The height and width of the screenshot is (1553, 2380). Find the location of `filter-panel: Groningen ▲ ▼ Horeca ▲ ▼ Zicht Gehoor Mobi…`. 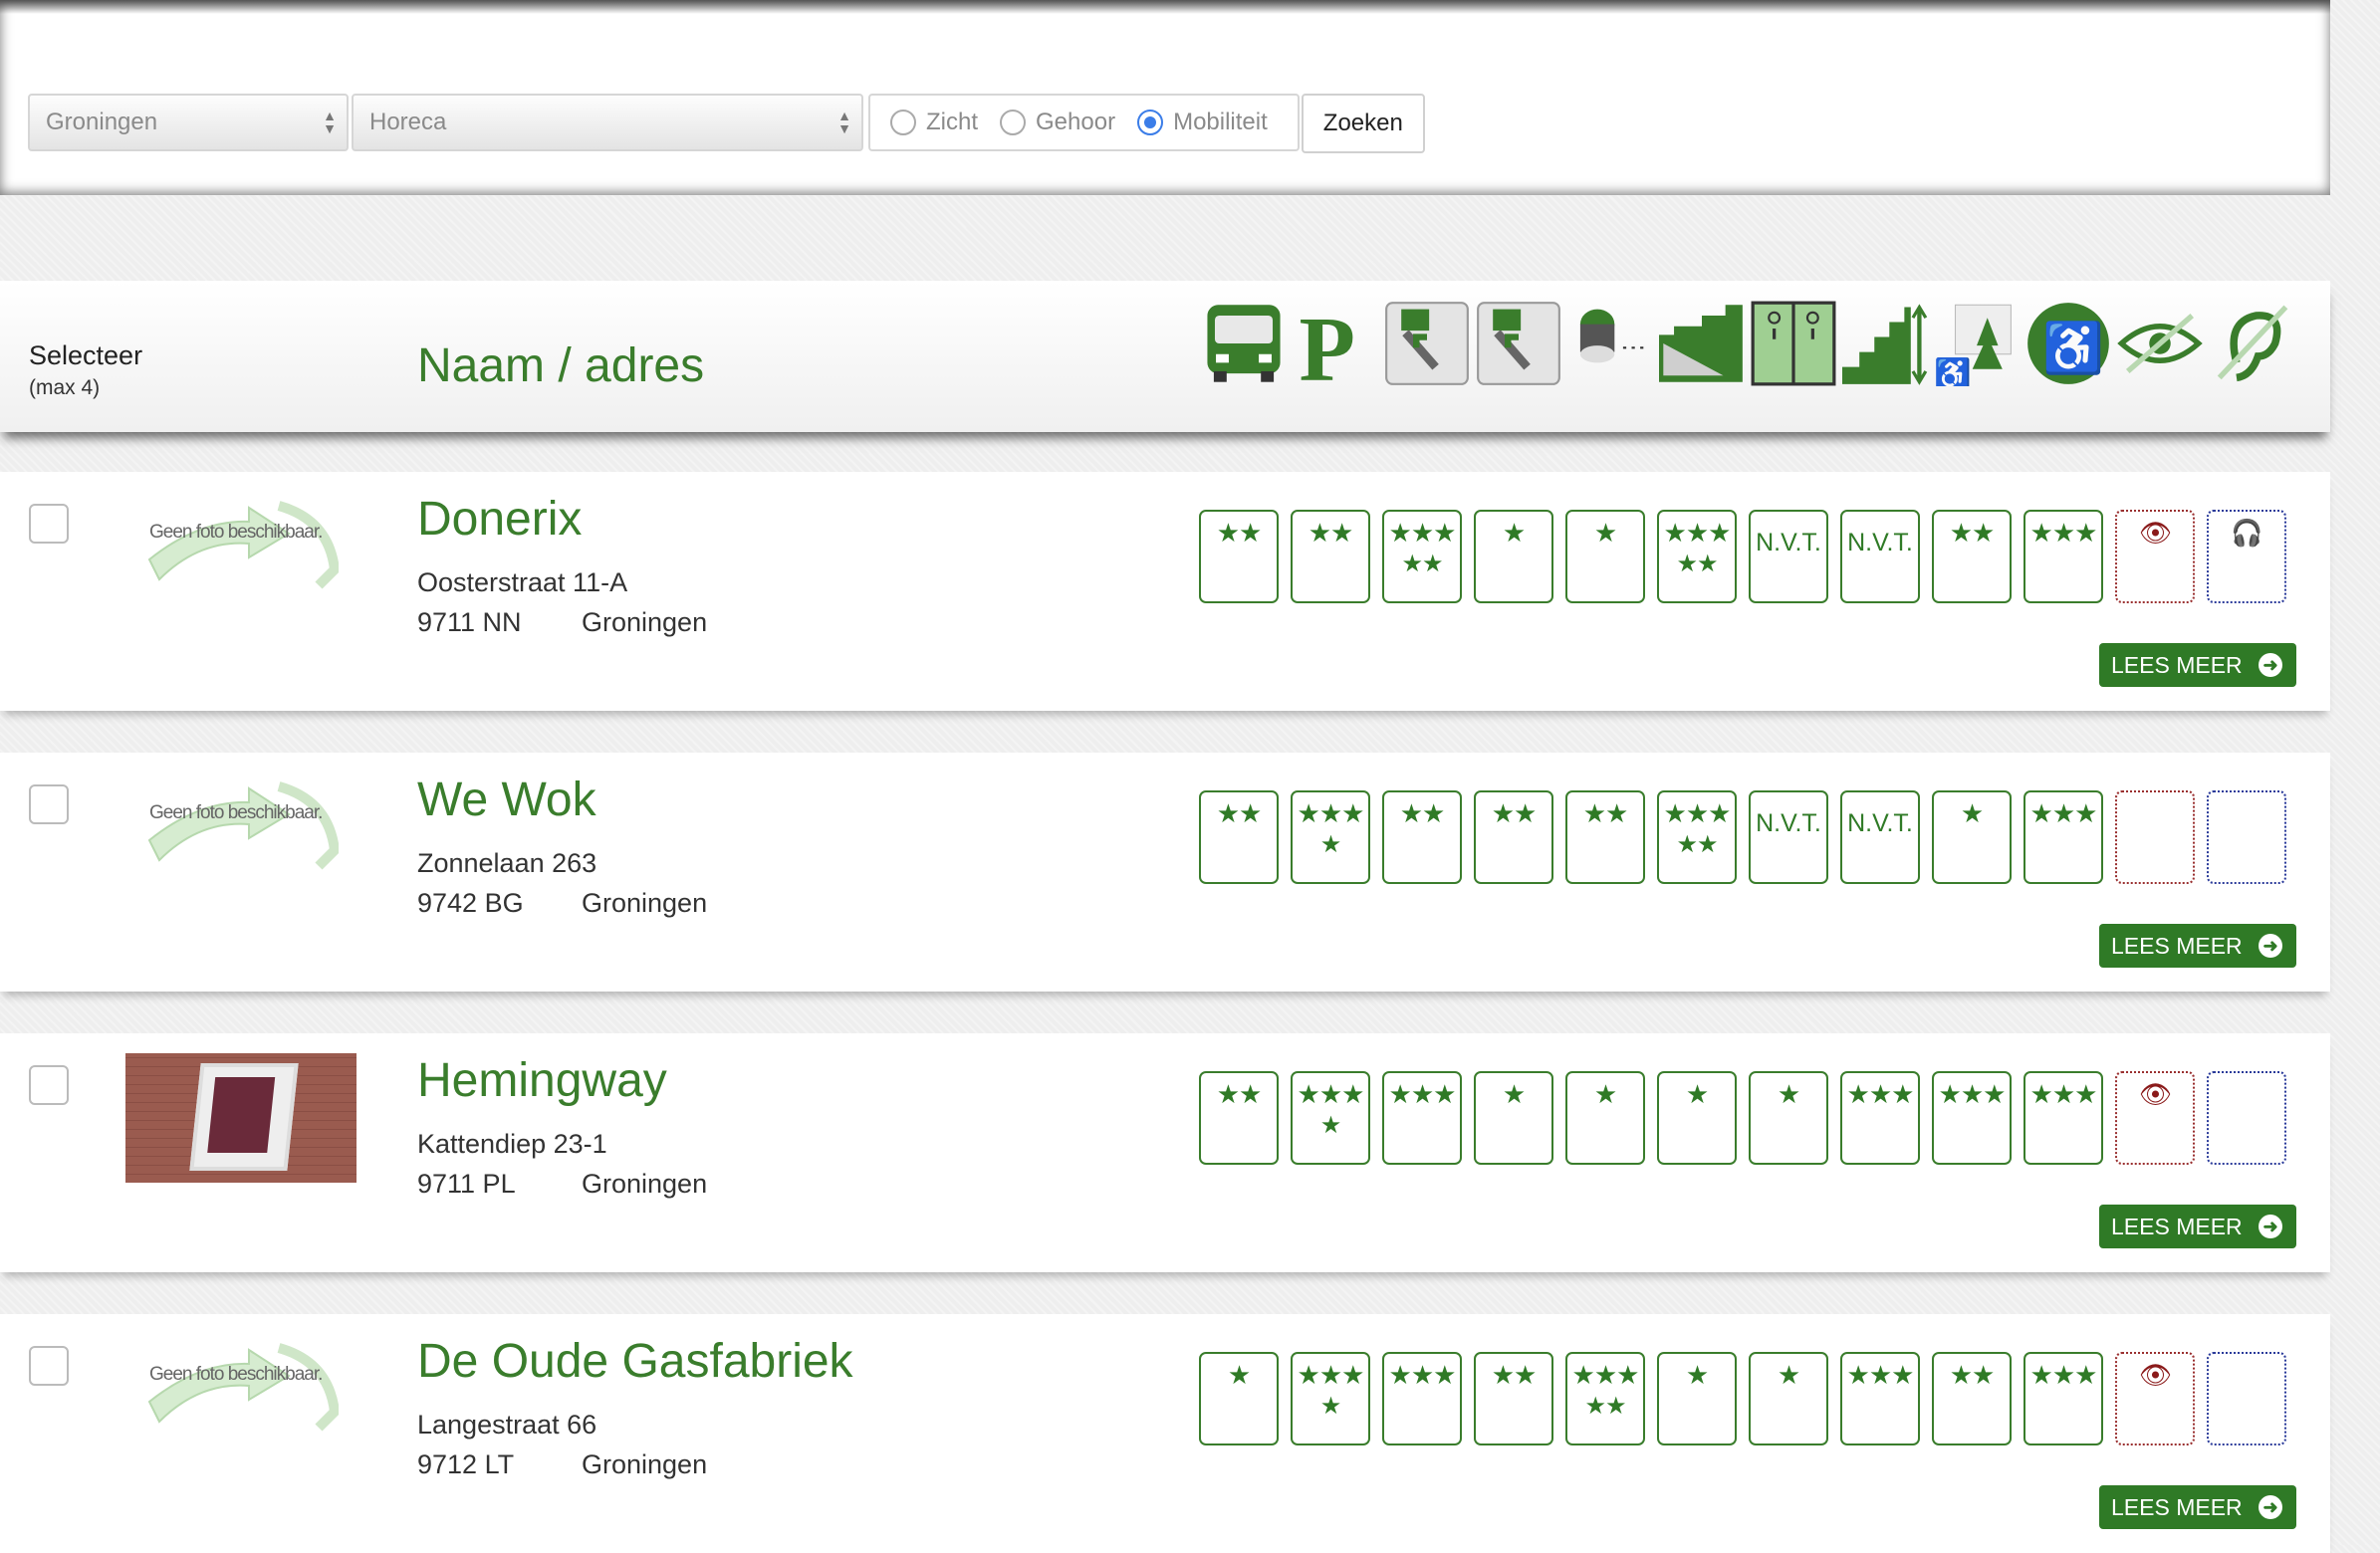

filter-panel: Groningen ▲ ▼ Horeca ▲ ▼ Zicht Gehoor Mobi… is located at coordinates (1165, 98).